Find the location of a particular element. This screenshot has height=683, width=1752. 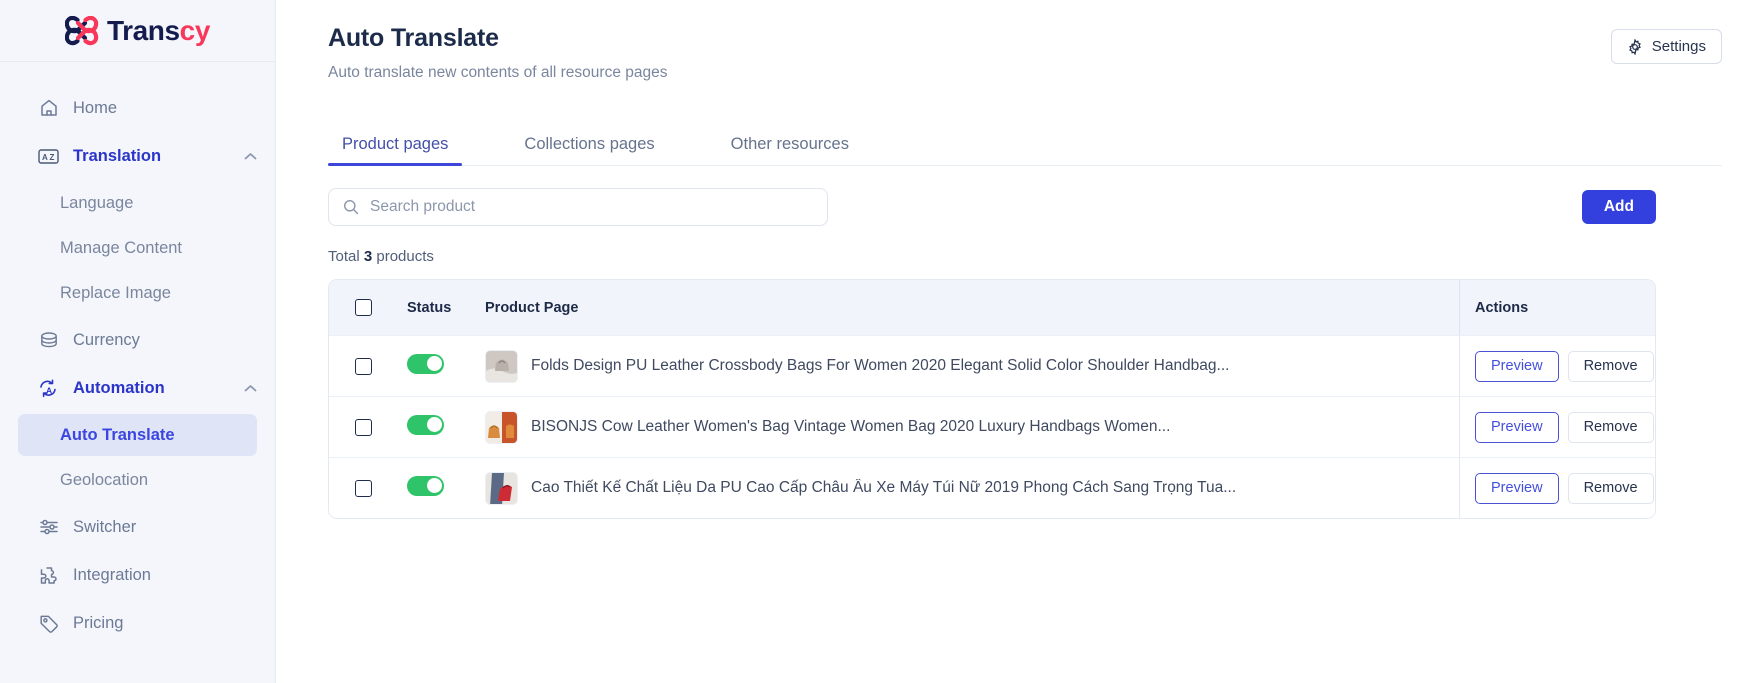

header-actions: Actions is located at coordinates (1557, 307).